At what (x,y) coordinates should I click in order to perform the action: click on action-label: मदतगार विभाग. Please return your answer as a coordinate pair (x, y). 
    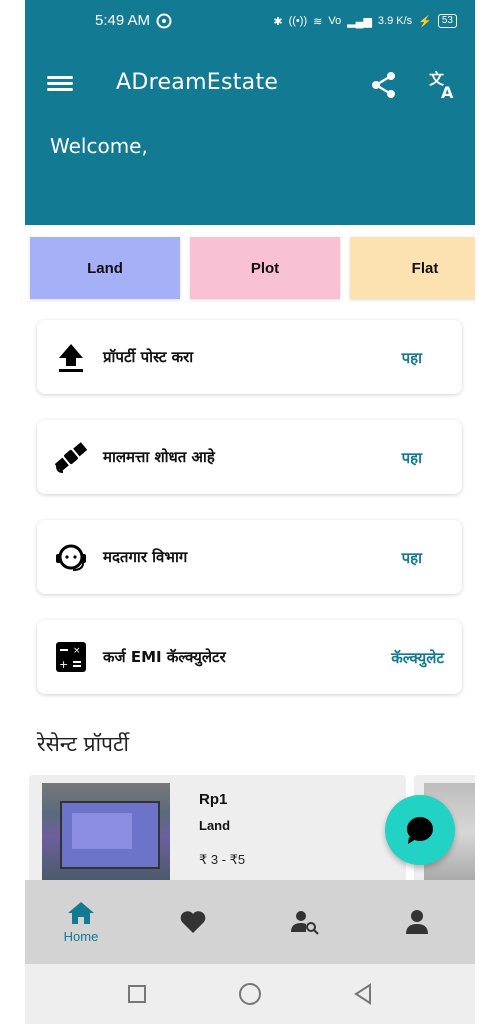
    Looking at the image, I should click on (145, 557).